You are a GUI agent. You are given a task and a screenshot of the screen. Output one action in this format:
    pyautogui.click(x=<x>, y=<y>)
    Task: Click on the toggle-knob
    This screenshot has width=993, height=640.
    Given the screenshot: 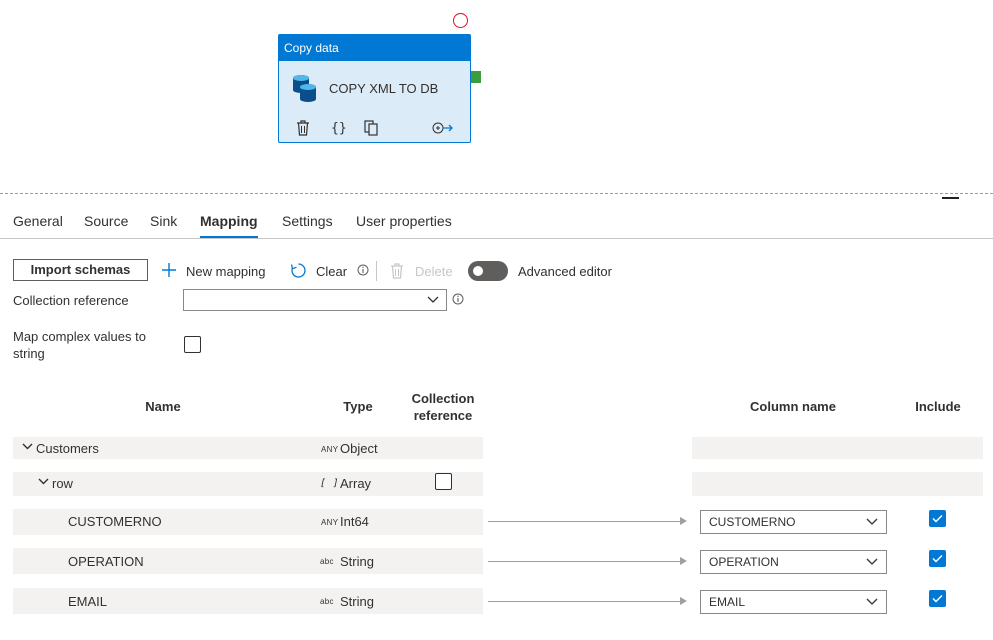 What is the action you would take?
    pyautogui.click(x=478, y=271)
    